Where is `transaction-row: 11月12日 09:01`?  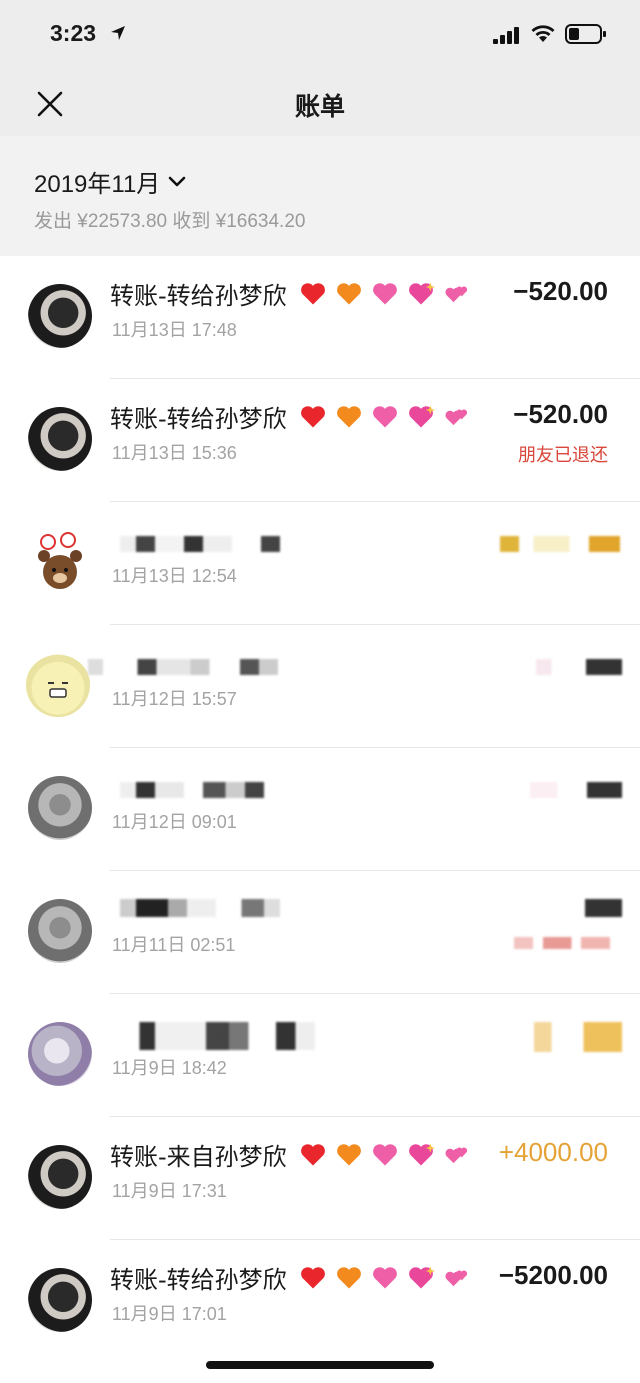
transaction-row: 11月12日 09:01 is located at coordinates (320, 809).